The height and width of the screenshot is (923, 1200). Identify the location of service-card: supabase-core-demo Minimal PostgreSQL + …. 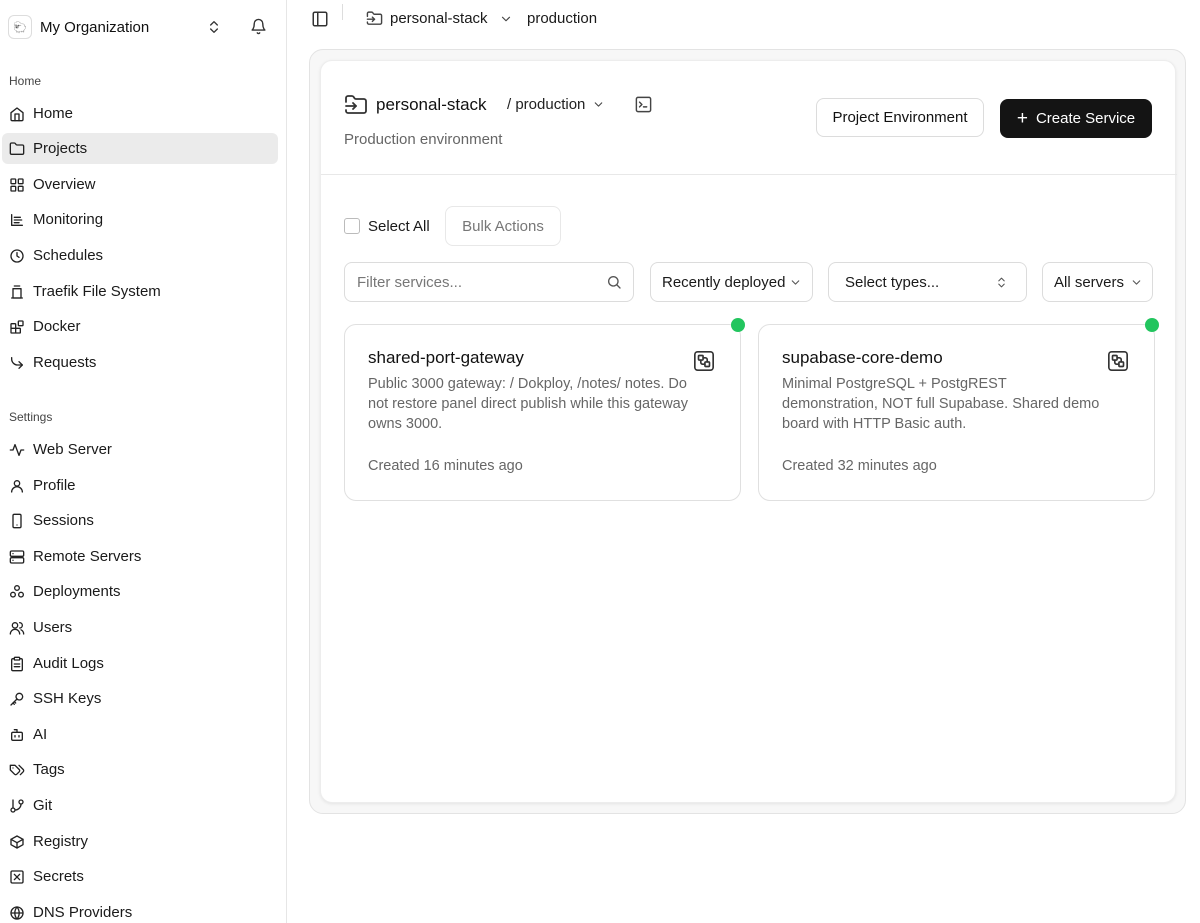
(958, 409).